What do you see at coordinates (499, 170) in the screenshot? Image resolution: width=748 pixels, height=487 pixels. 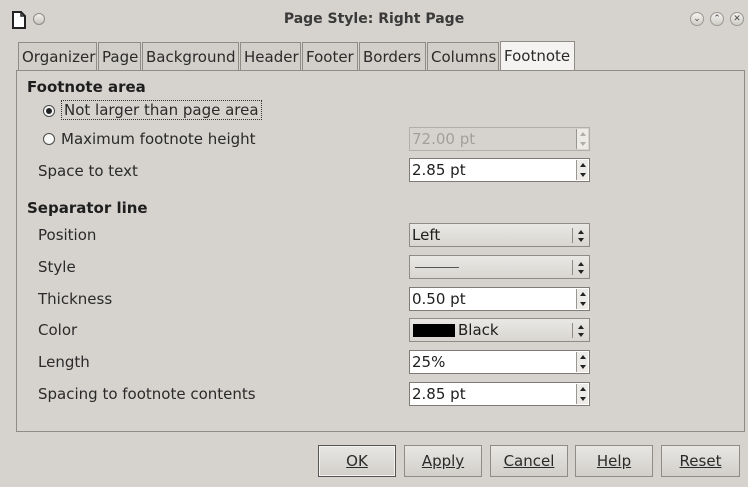 I see `space-to-text-field: 2.85 pt` at bounding box center [499, 170].